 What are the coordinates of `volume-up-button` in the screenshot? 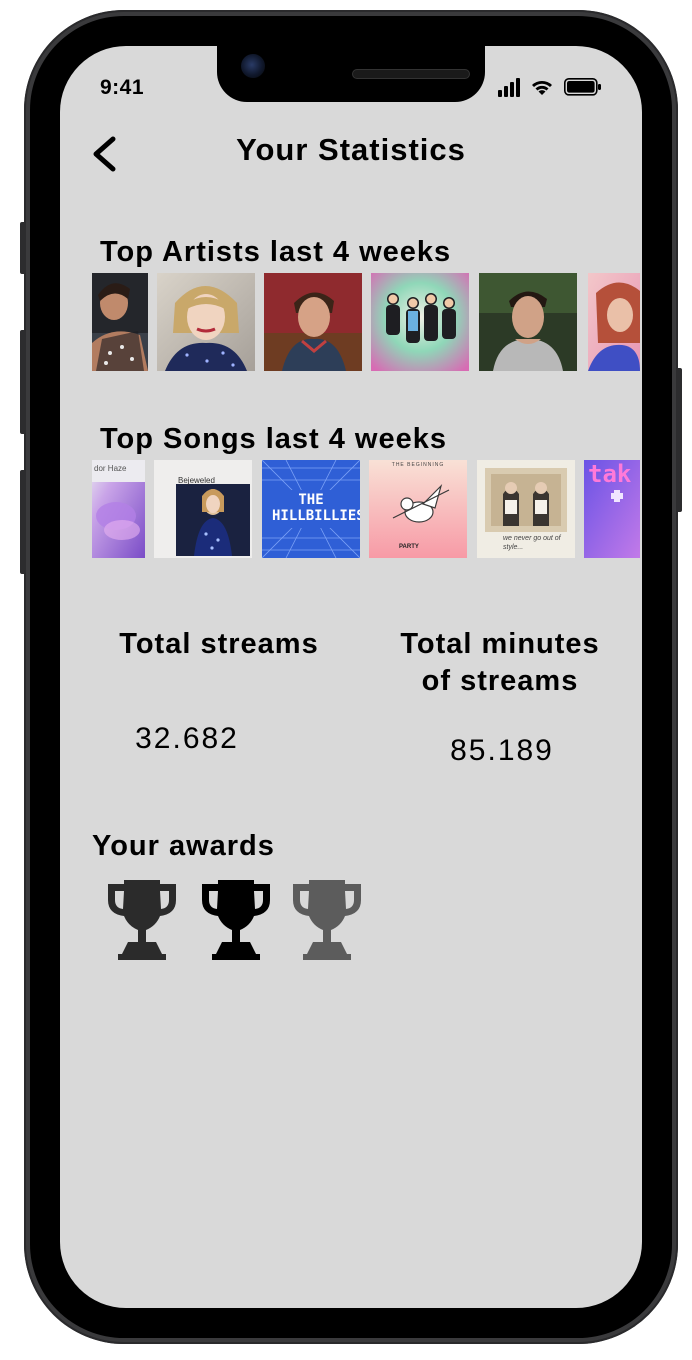 It's located at (23, 382).